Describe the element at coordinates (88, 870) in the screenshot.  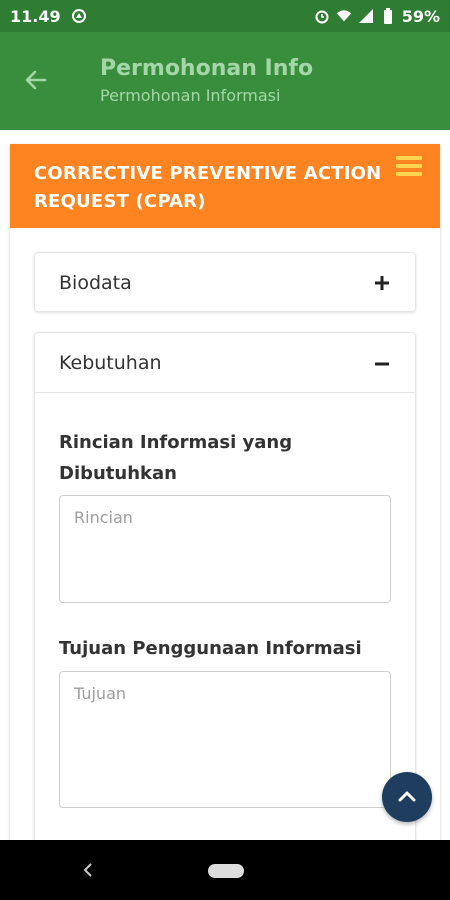
I see `nav-back-icon` at that location.